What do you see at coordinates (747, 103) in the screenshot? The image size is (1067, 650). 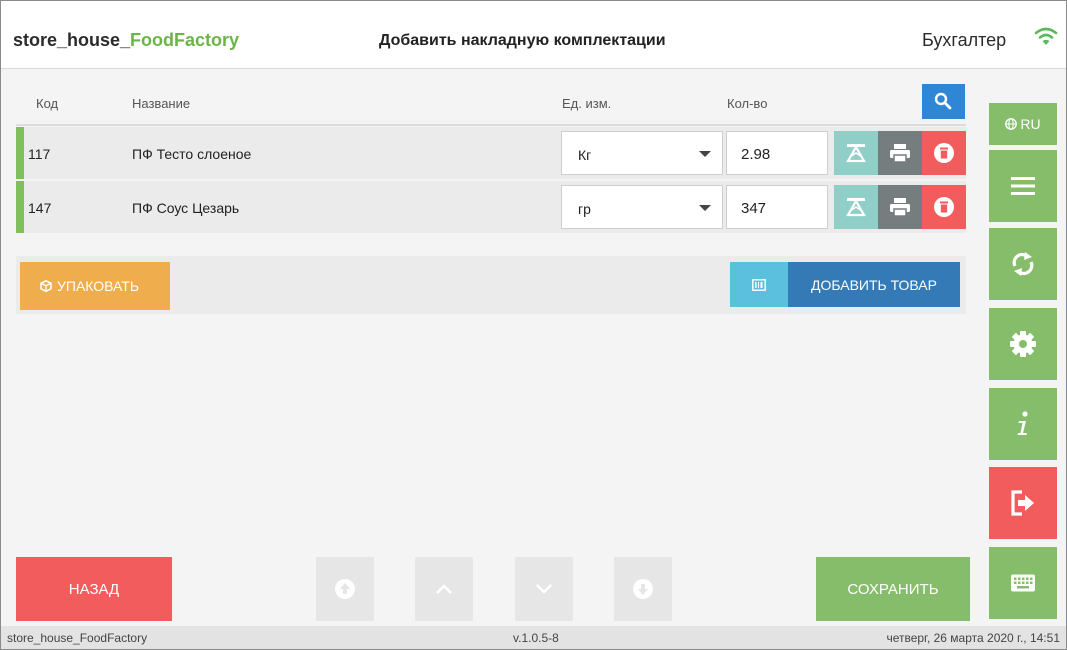 I see `column-header-qty: Кол-во` at bounding box center [747, 103].